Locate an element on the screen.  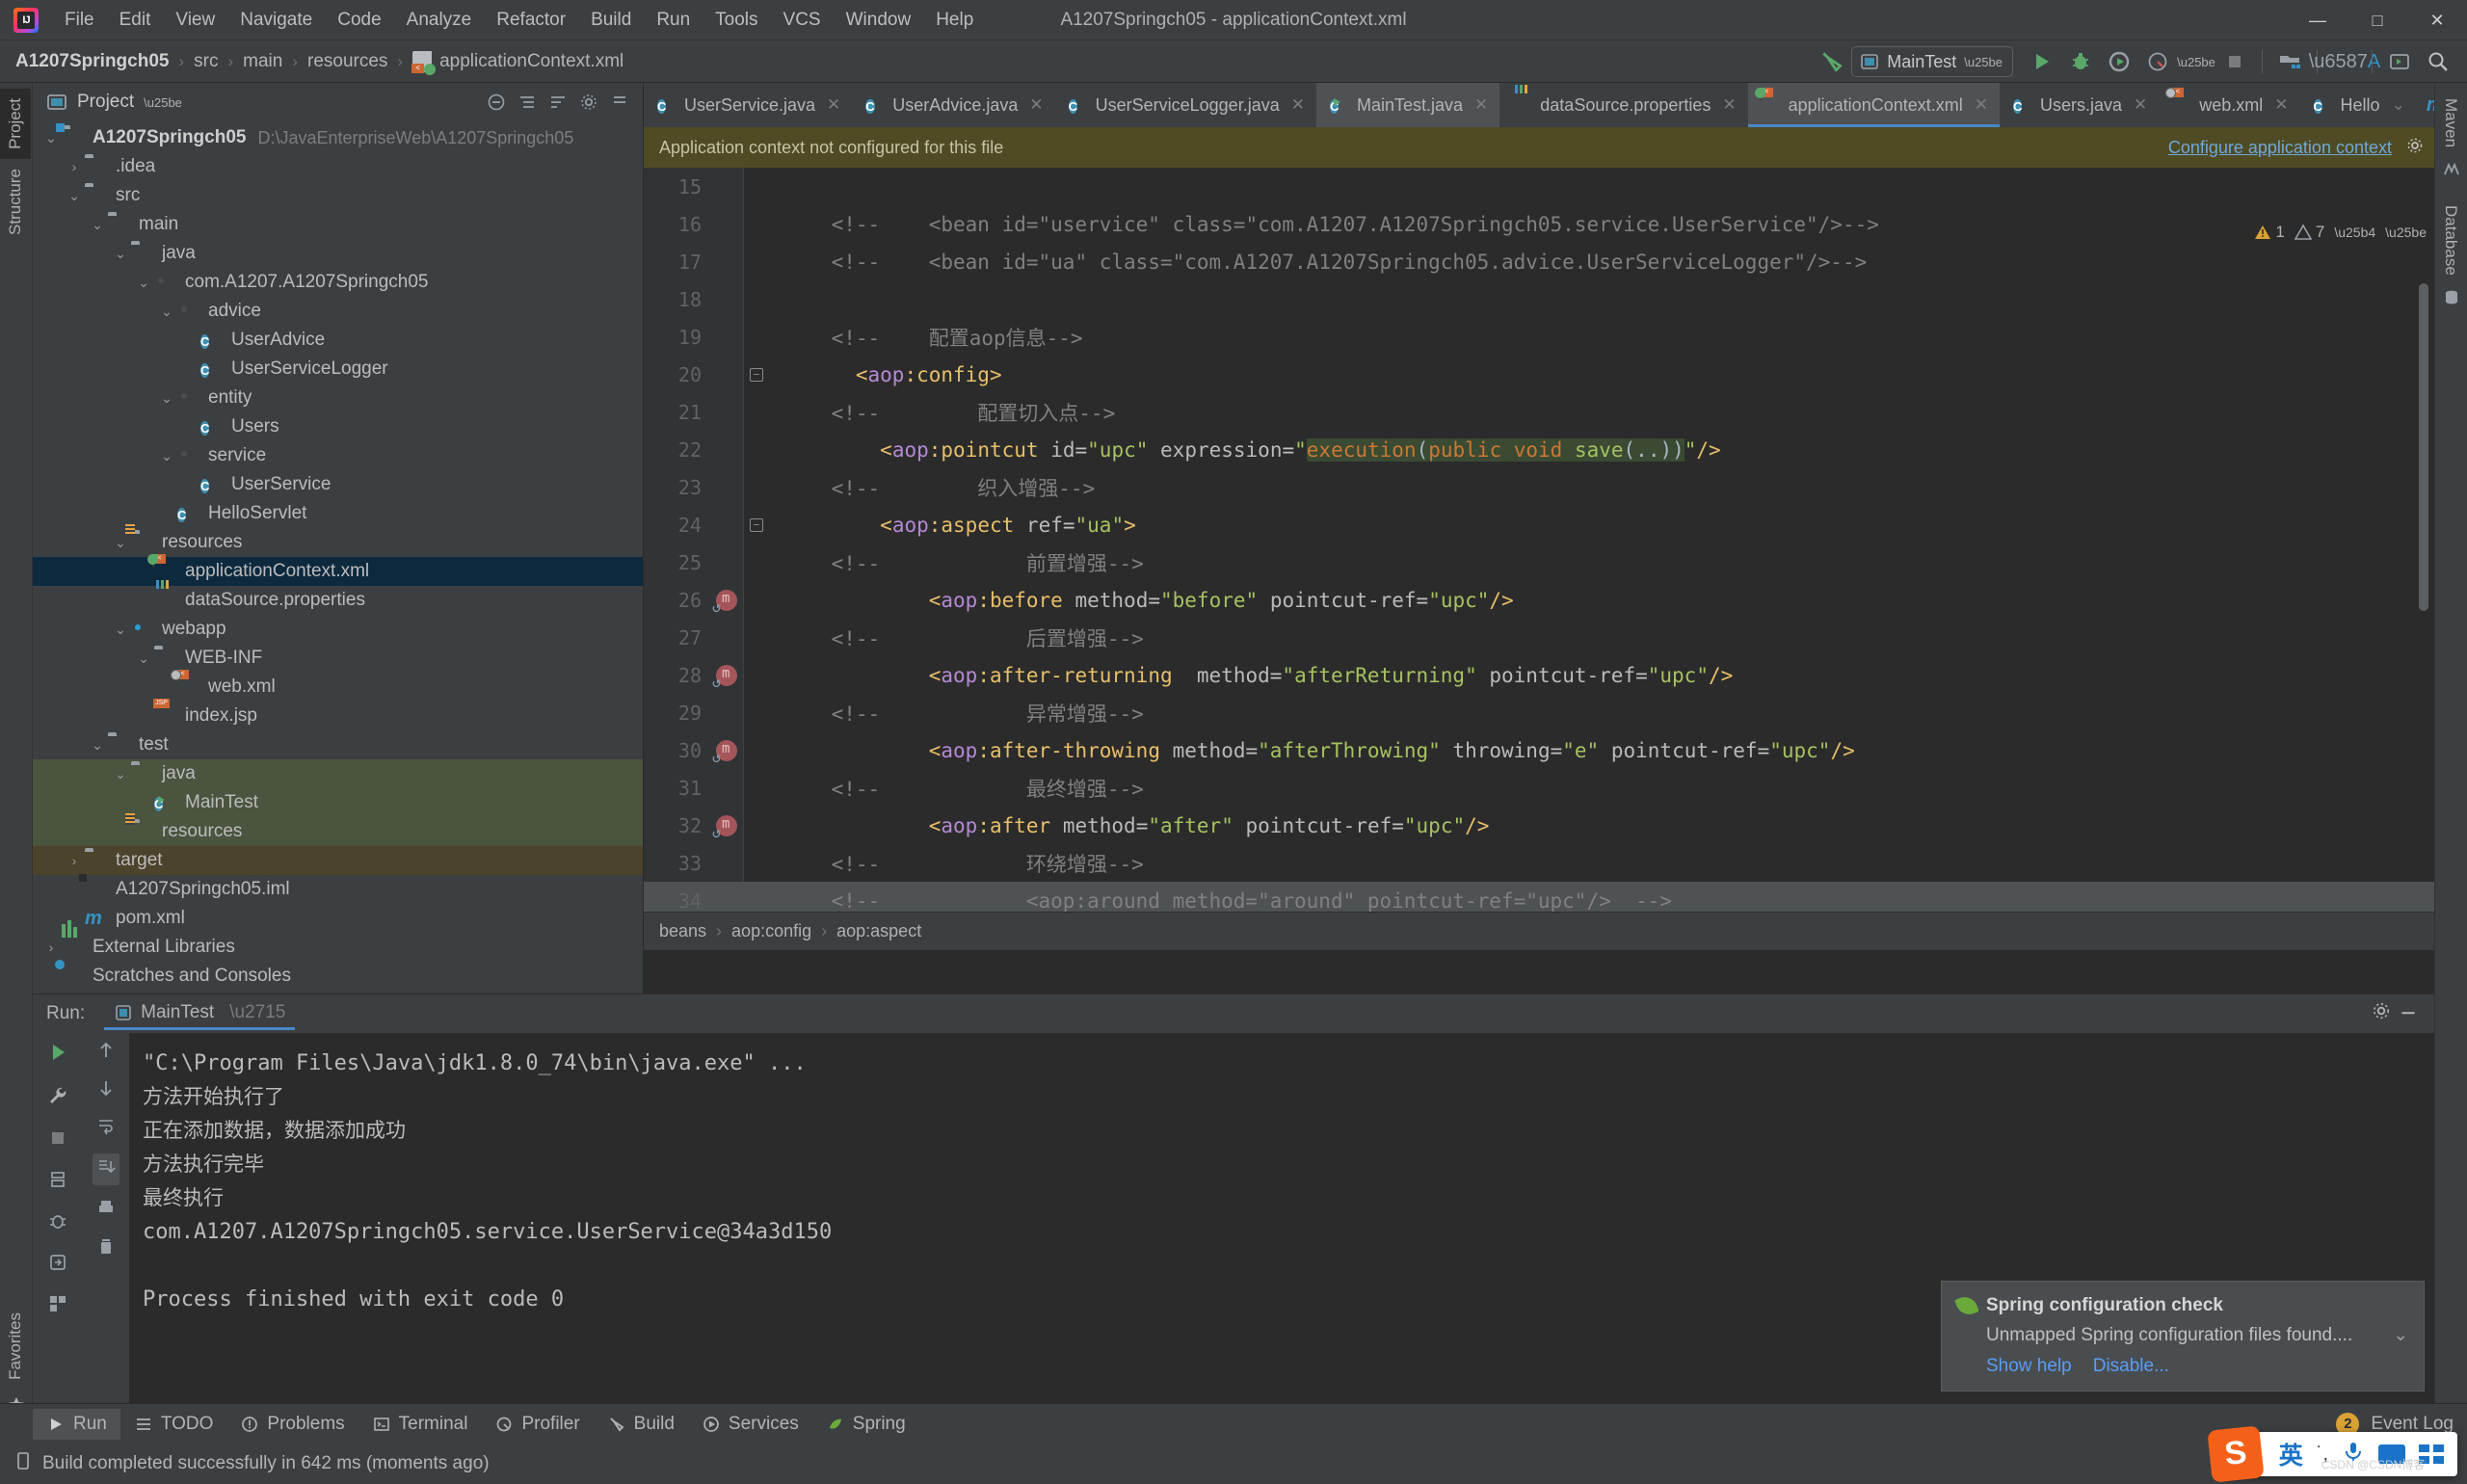
tree-twisty-icon: › is located at coordinates (74, 860).